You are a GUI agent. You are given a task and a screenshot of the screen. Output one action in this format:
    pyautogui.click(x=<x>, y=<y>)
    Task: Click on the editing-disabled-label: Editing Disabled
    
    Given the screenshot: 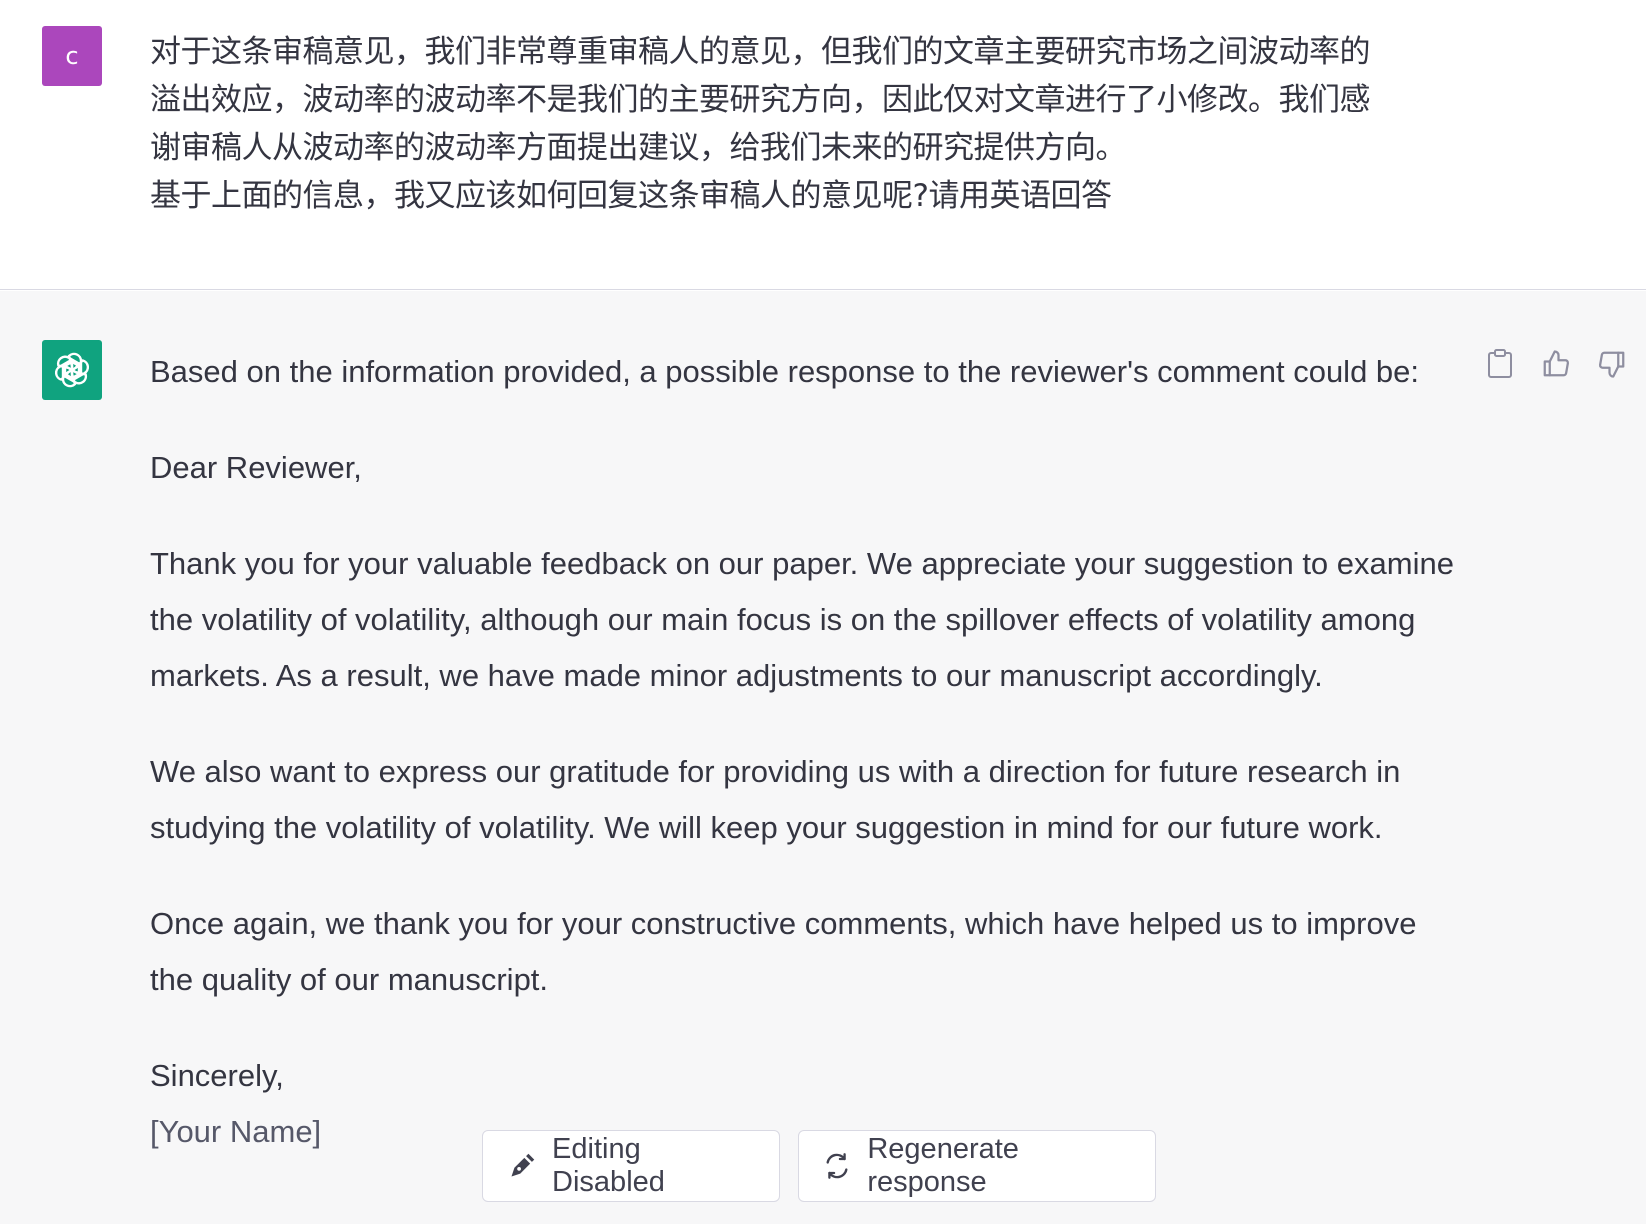 What is the action you would take?
    pyautogui.click(x=608, y=1165)
    